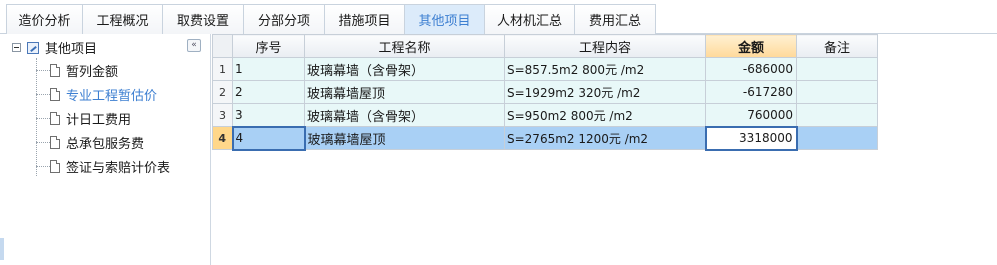 Image resolution: width=997 pixels, height=265 pixels. What do you see at coordinates (194, 45) in the screenshot?
I see `collapse-panel-button: «` at bounding box center [194, 45].